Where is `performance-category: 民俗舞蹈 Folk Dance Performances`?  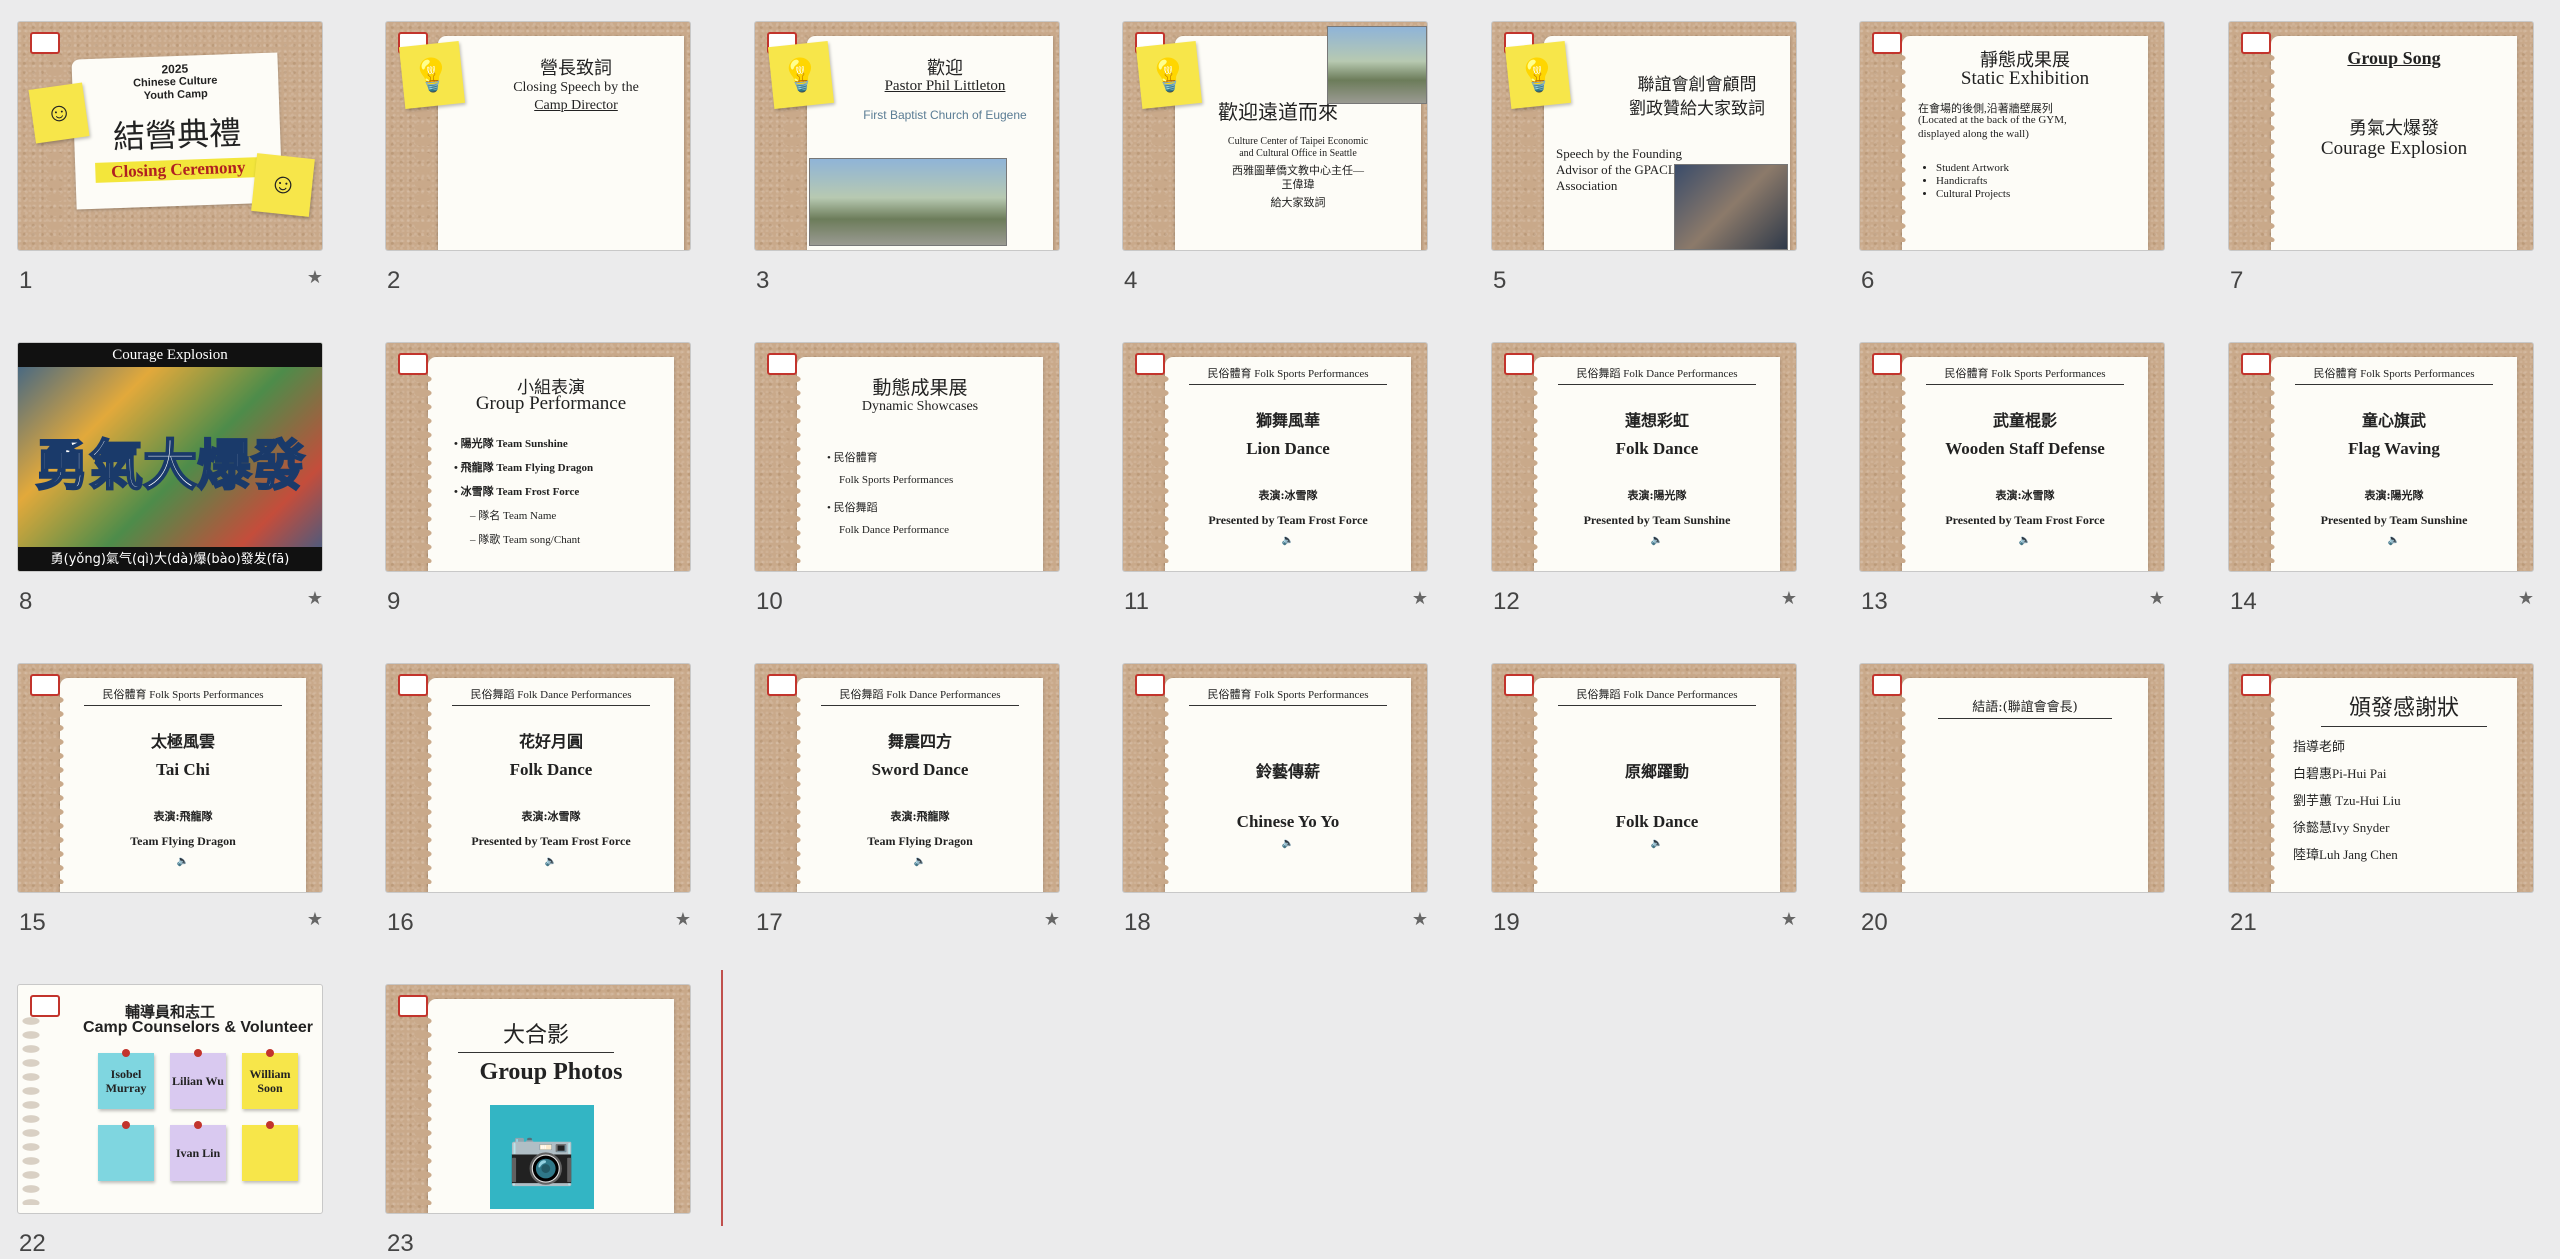
performance-category: 民俗舞蹈 Folk Dance Performances is located at coordinates (920, 696).